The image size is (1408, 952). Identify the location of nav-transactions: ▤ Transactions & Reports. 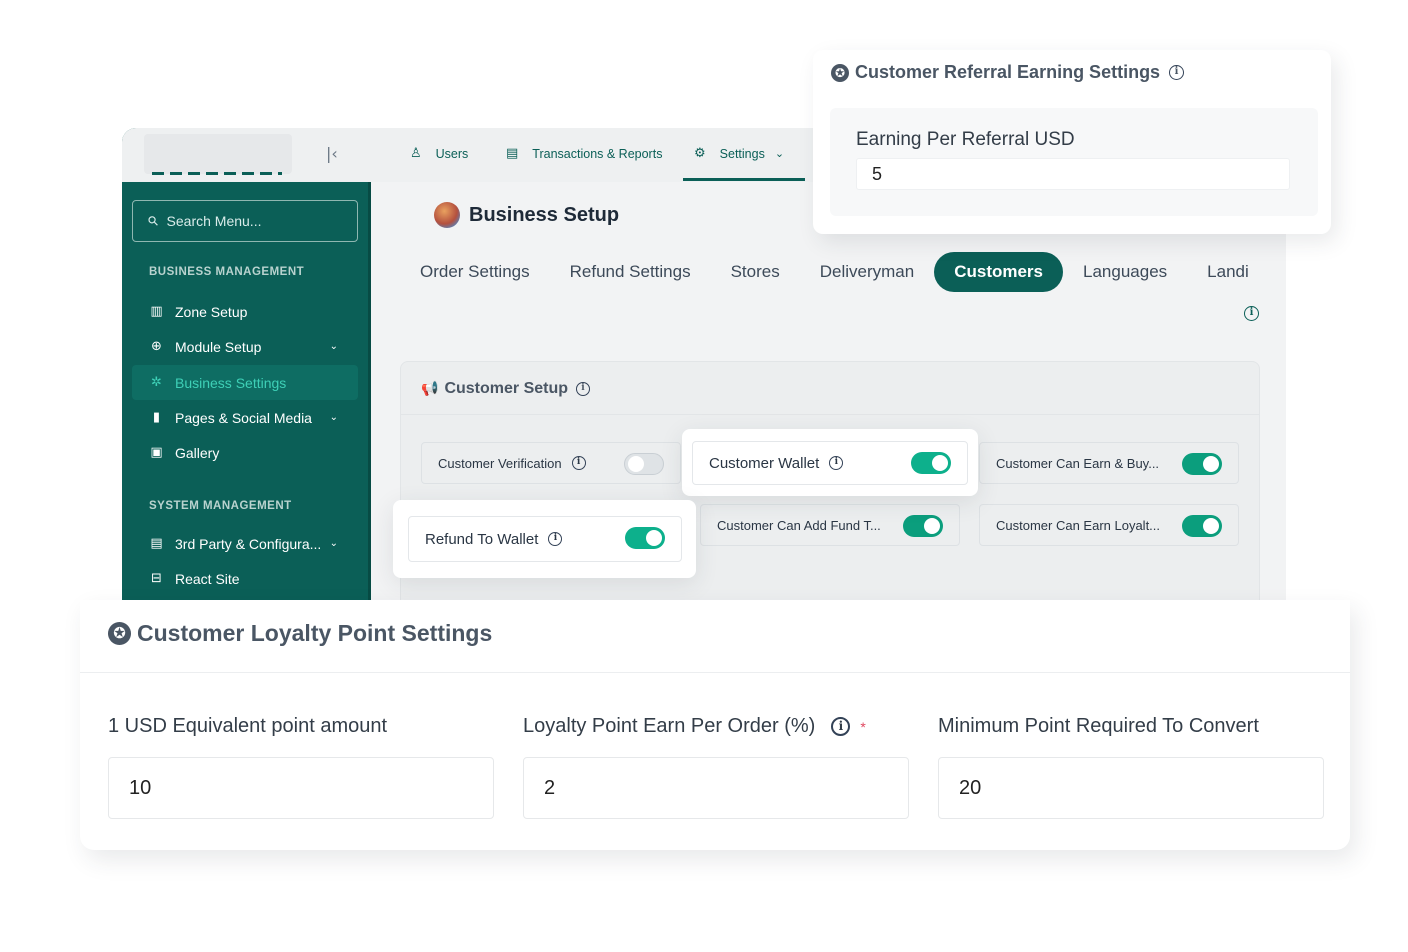
(584, 153).